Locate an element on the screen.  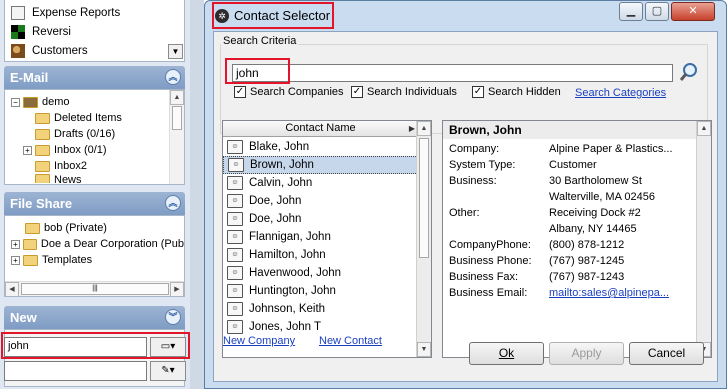
tree-item-inbox2: Inbox2 is located at coordinates (97, 166).